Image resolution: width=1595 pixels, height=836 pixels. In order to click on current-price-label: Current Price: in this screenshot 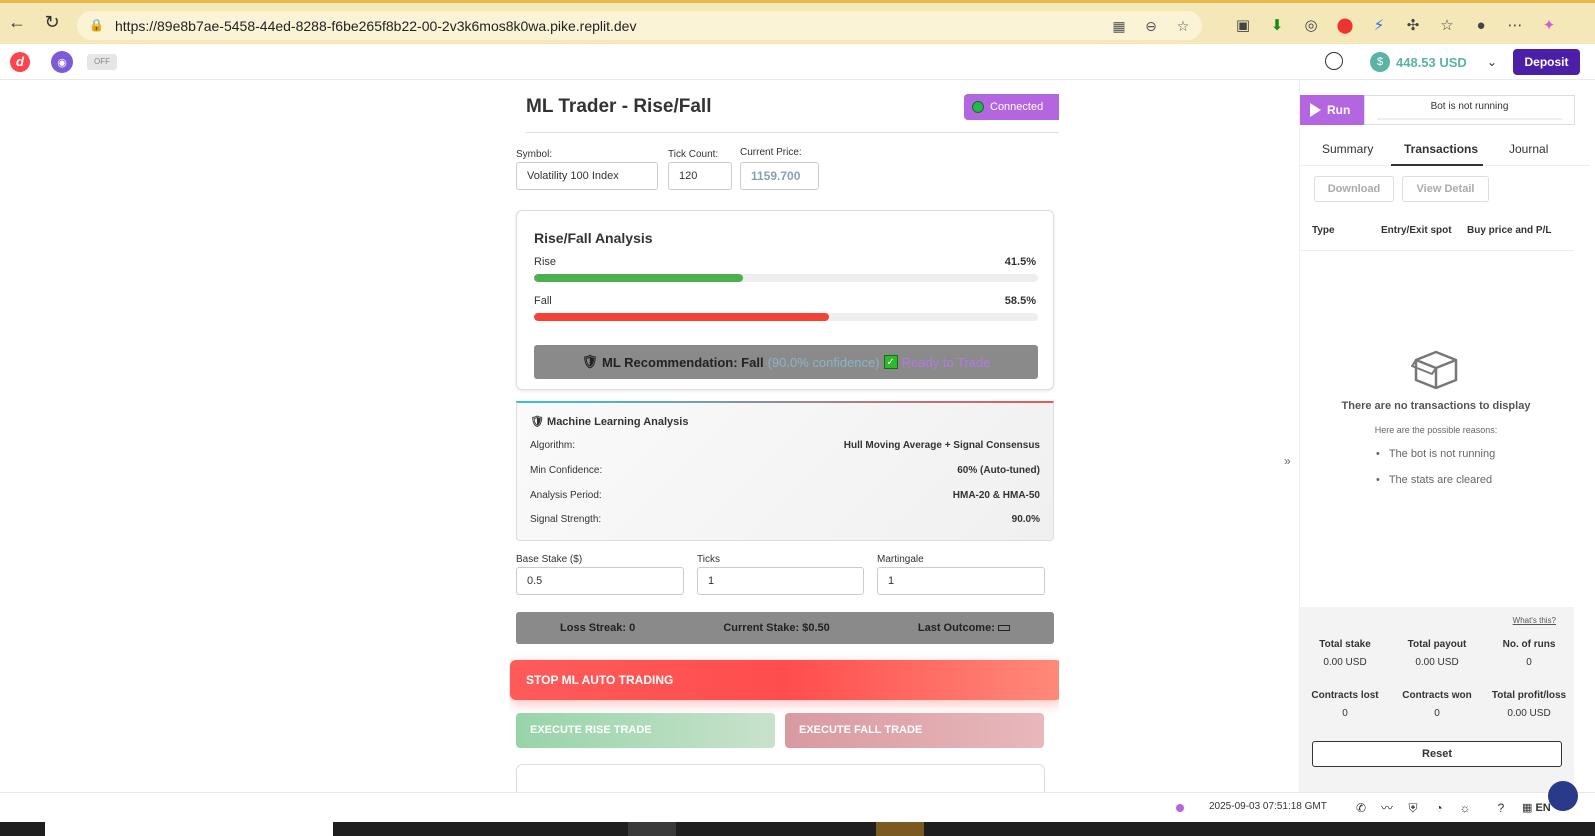, I will do `click(771, 152)`.